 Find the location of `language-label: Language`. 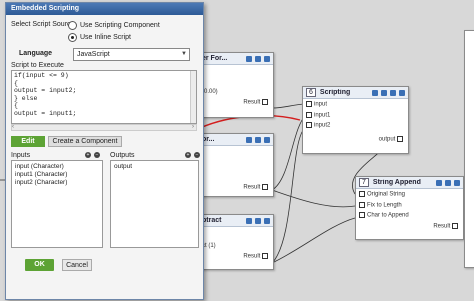

language-label: Language is located at coordinates (36, 53).